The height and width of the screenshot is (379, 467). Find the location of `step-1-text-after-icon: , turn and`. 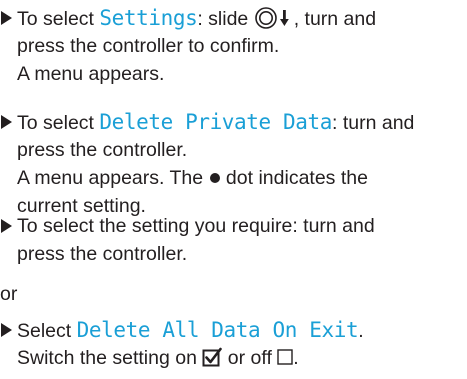

step-1-text-after-icon: , turn and is located at coordinates (335, 19).